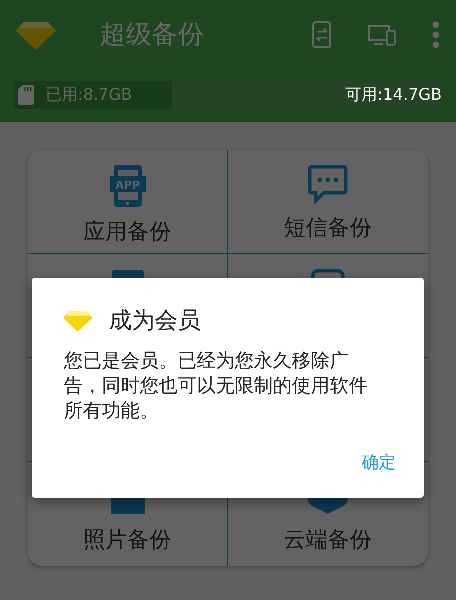  Describe the element at coordinates (436, 35) in the screenshot. I see `more-menu-icon` at that location.